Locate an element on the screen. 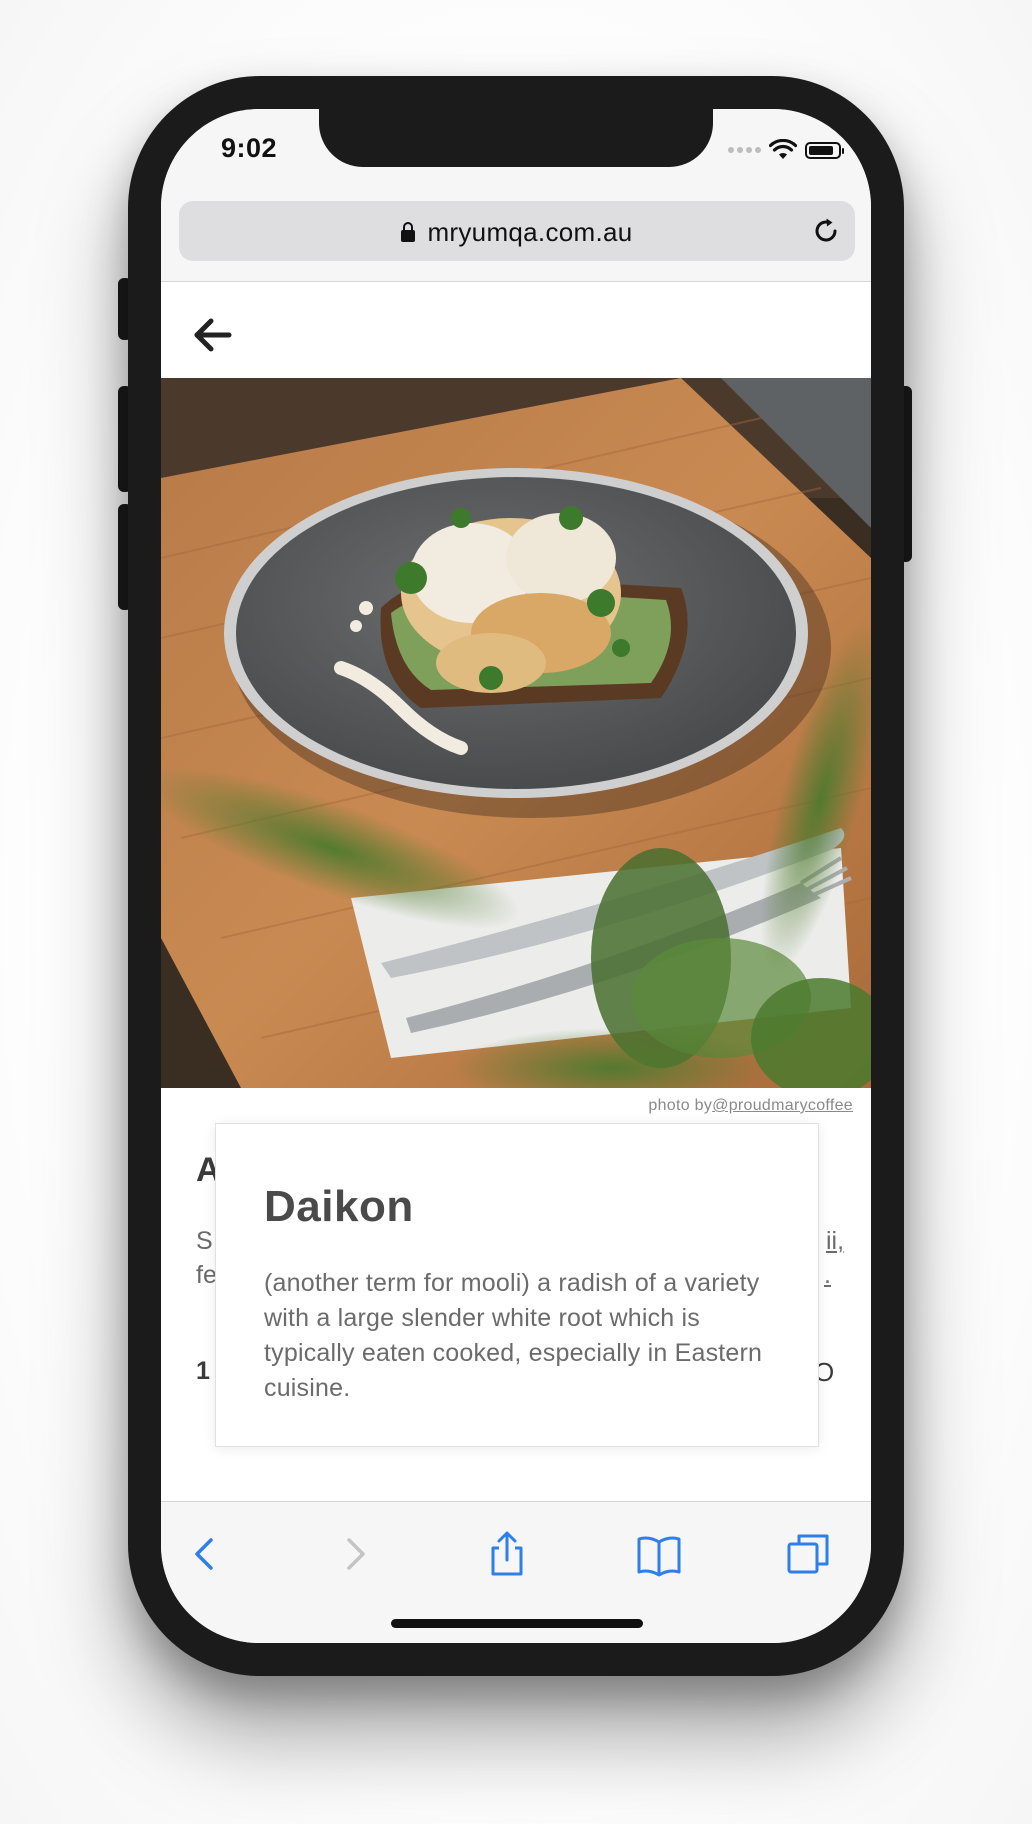  camera-notch is located at coordinates (516, 138).